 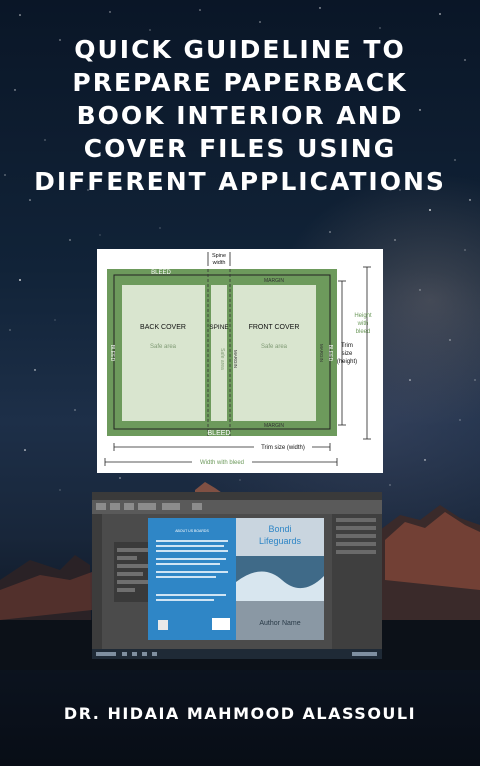 What do you see at coordinates (161, 273) in the screenshot?
I see `bleed-label-top: BLEED` at bounding box center [161, 273].